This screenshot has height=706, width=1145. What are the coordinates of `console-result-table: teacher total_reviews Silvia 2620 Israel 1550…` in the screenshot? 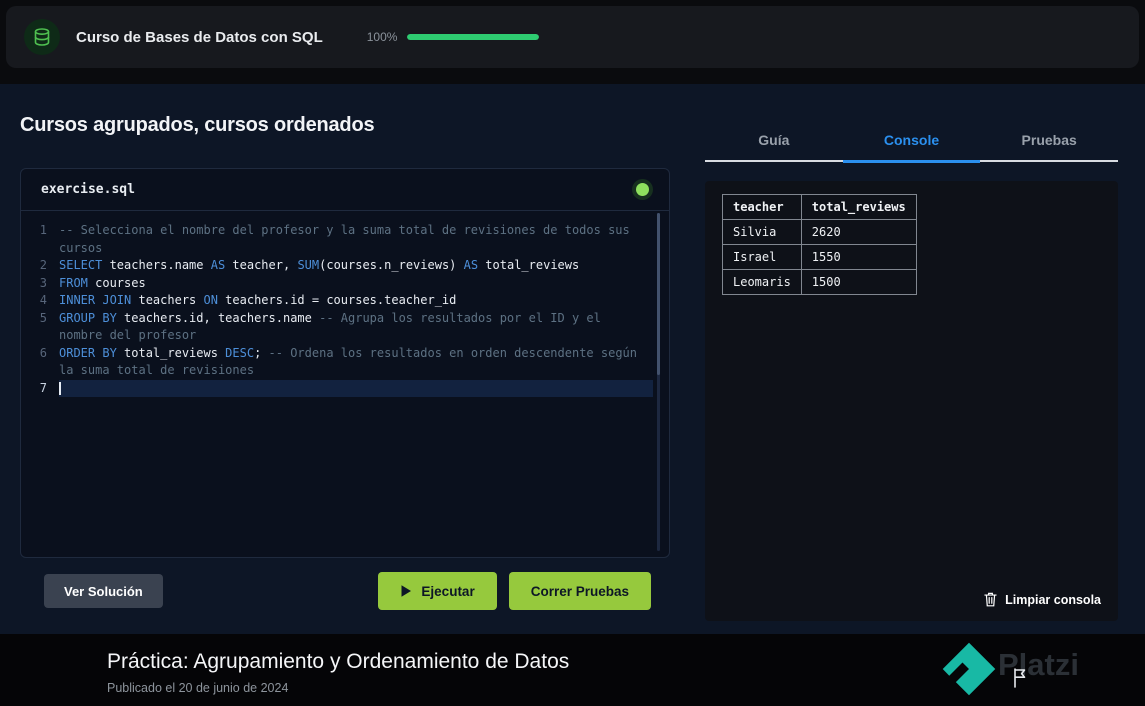 It's located at (819, 244).